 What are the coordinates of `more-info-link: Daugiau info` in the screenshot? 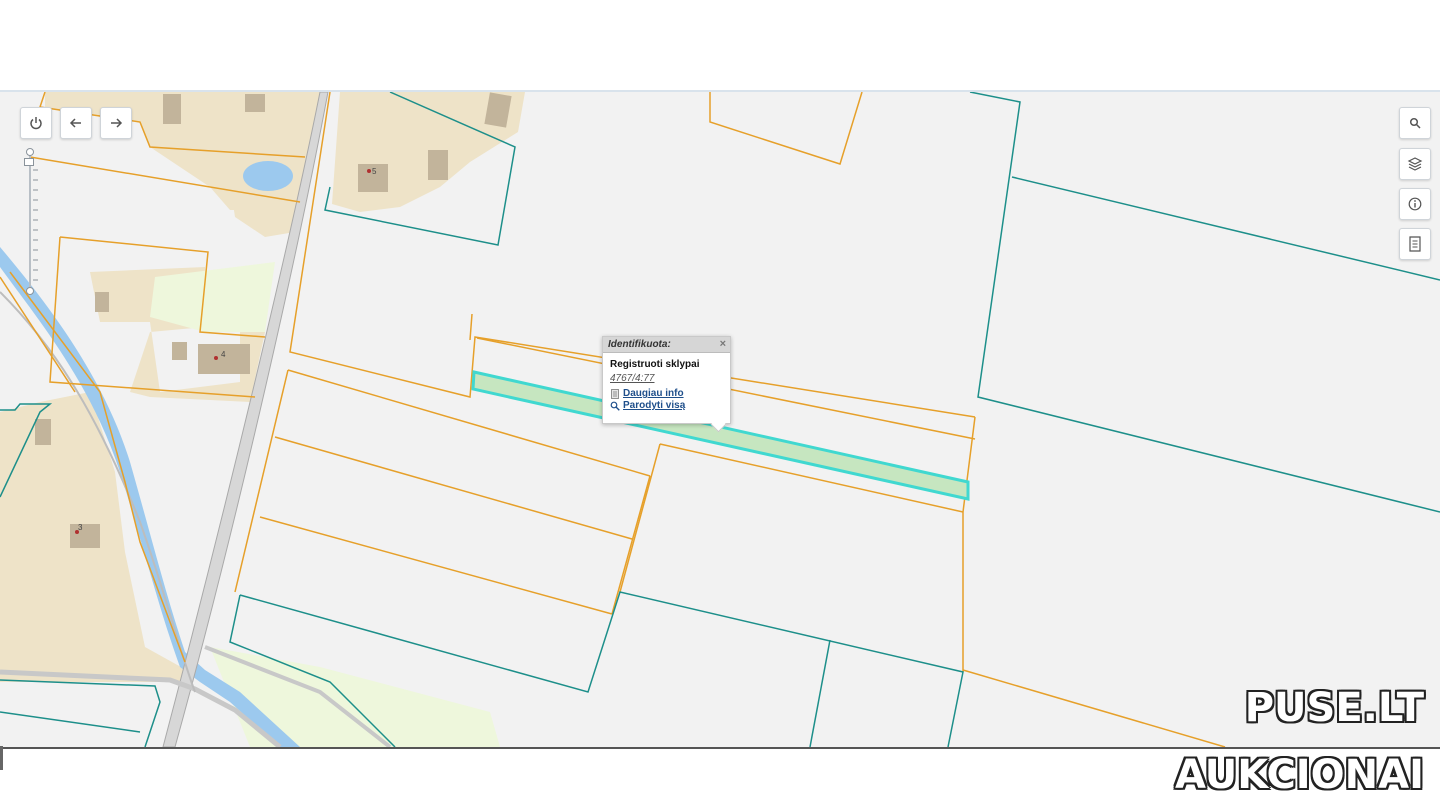 It's located at (670, 393).